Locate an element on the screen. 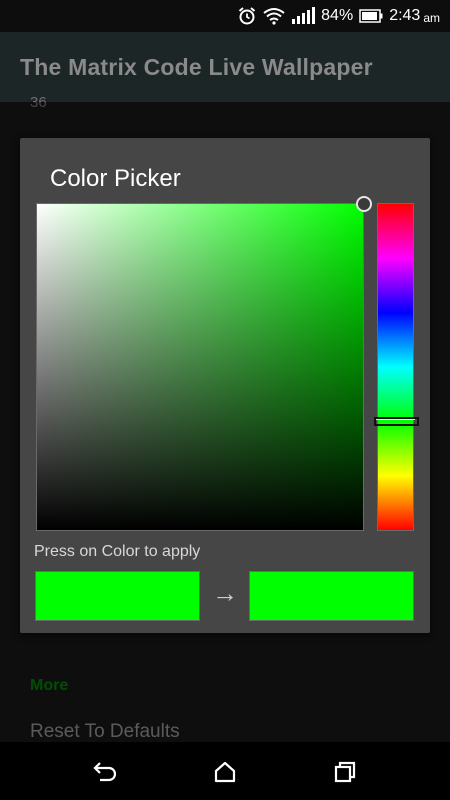 The image size is (450, 800). reset-to-defaults-item: Reset To Defaults is located at coordinates (105, 732).